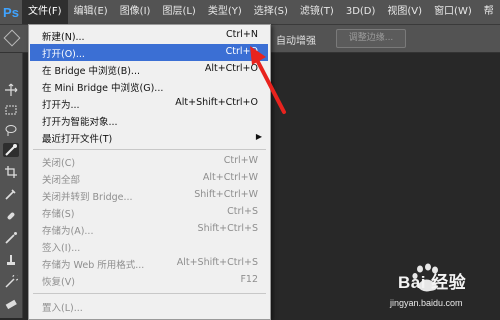 This screenshot has height=320, width=500. What do you see at coordinates (135, 12) in the screenshot?
I see `menu-image: 图像(I)` at bounding box center [135, 12].